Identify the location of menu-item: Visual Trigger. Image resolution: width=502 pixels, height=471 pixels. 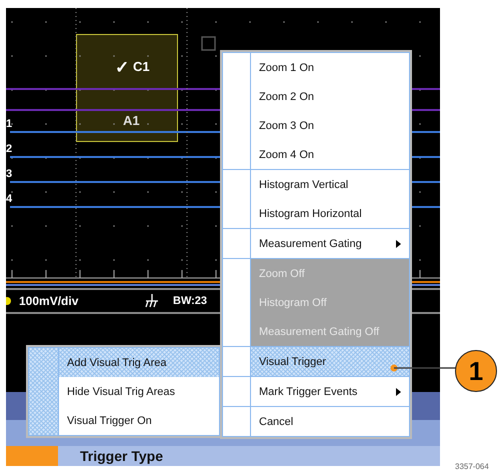
(330, 361).